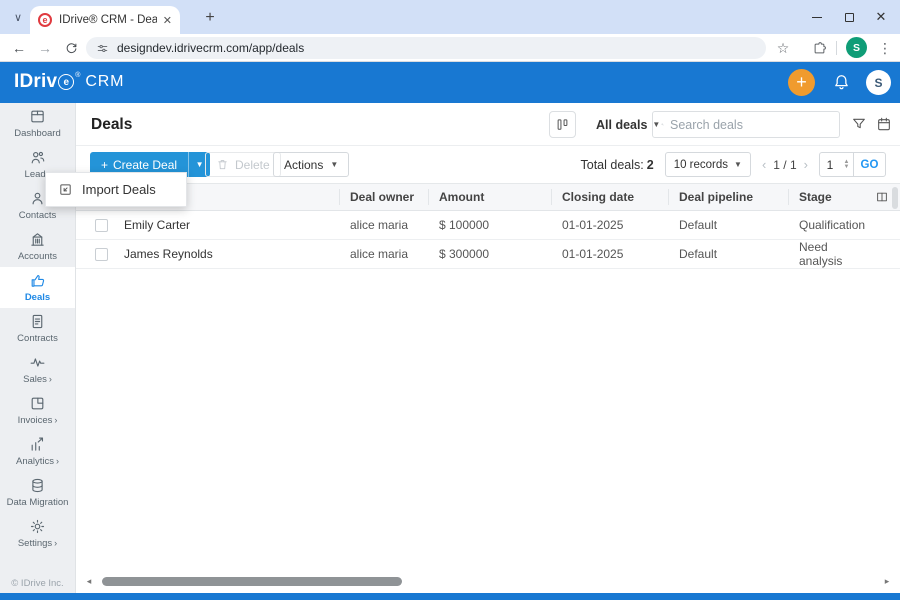  I want to click on logo-text: IDriv, so click(36, 81).